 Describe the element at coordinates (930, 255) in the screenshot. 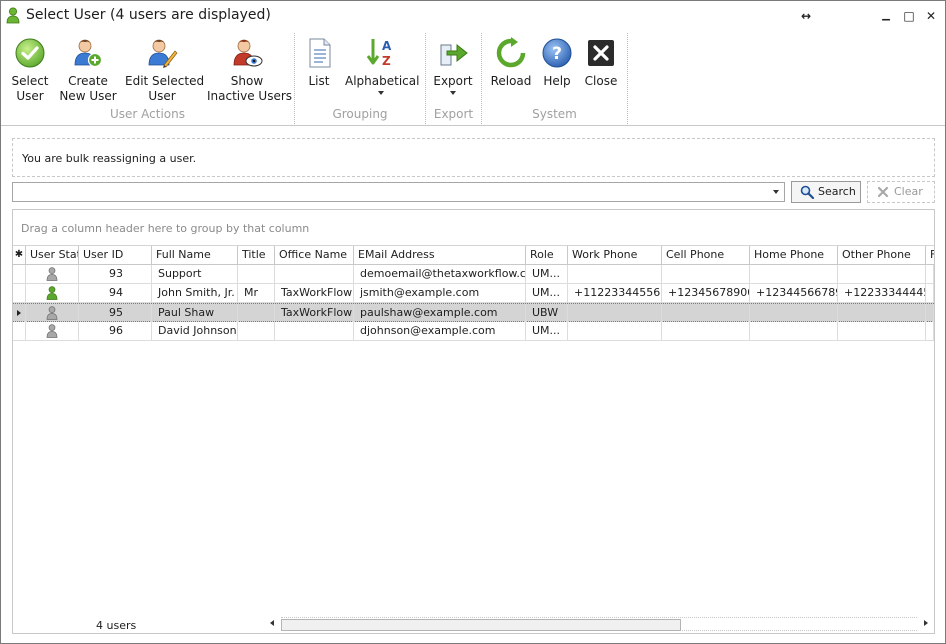

I see `column-header-more: F` at that location.